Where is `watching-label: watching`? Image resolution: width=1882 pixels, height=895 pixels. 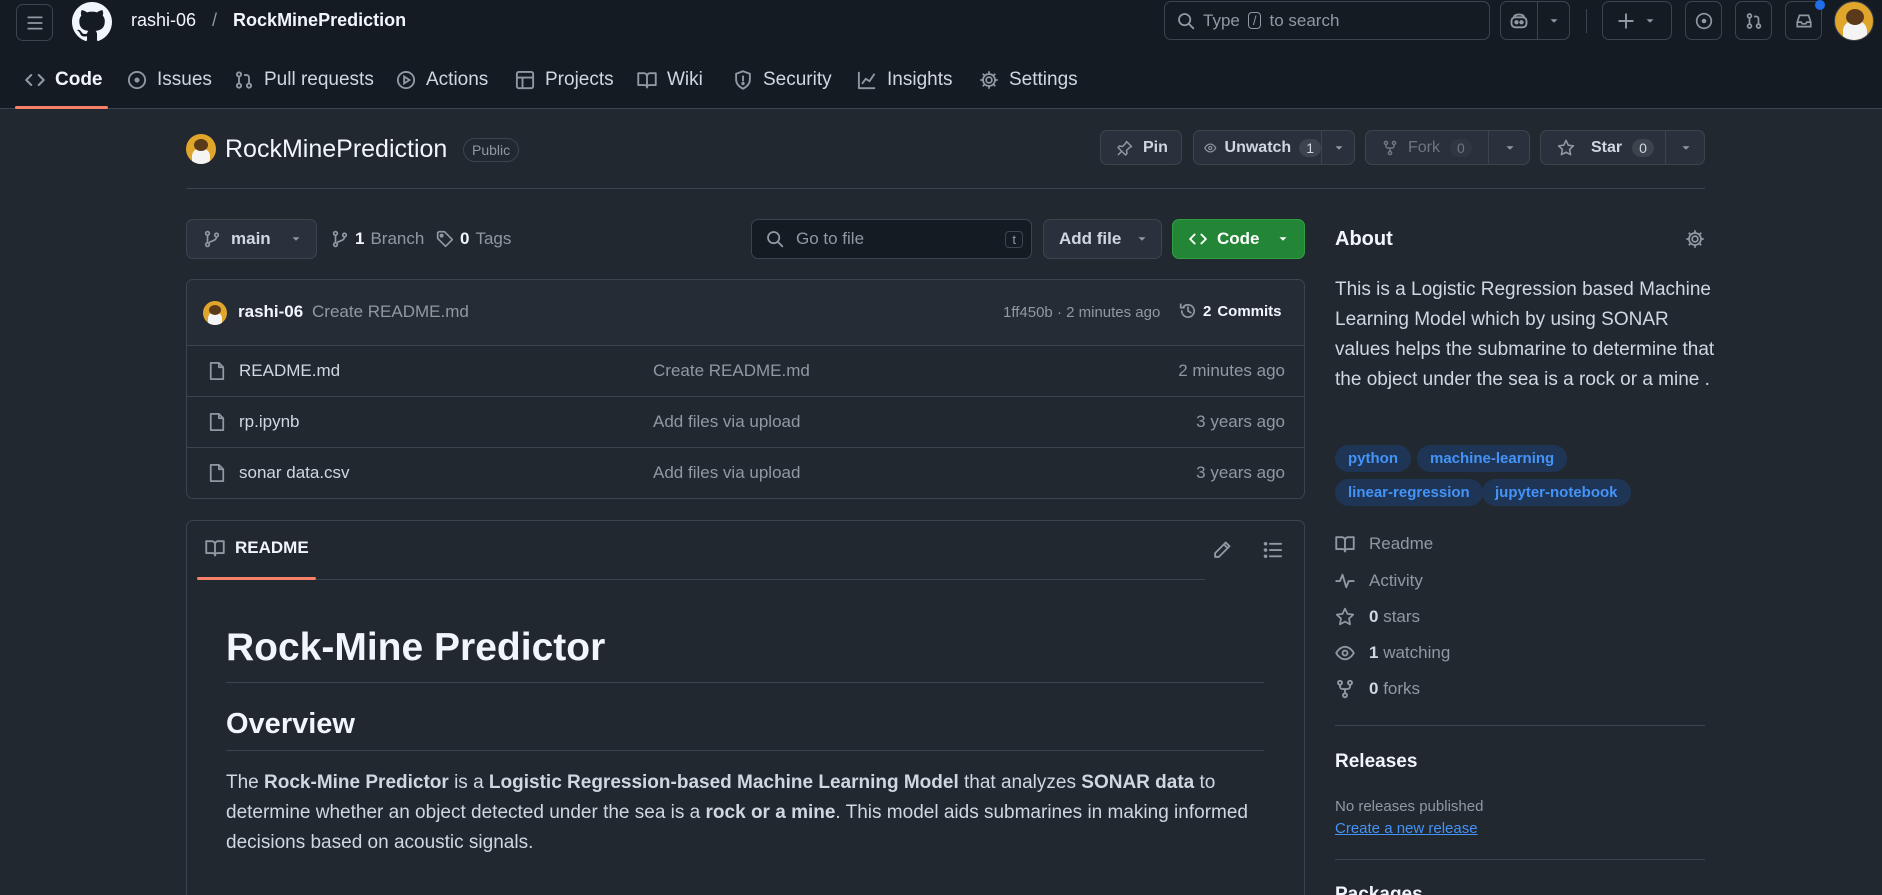 watching-label: watching is located at coordinates (1417, 652).